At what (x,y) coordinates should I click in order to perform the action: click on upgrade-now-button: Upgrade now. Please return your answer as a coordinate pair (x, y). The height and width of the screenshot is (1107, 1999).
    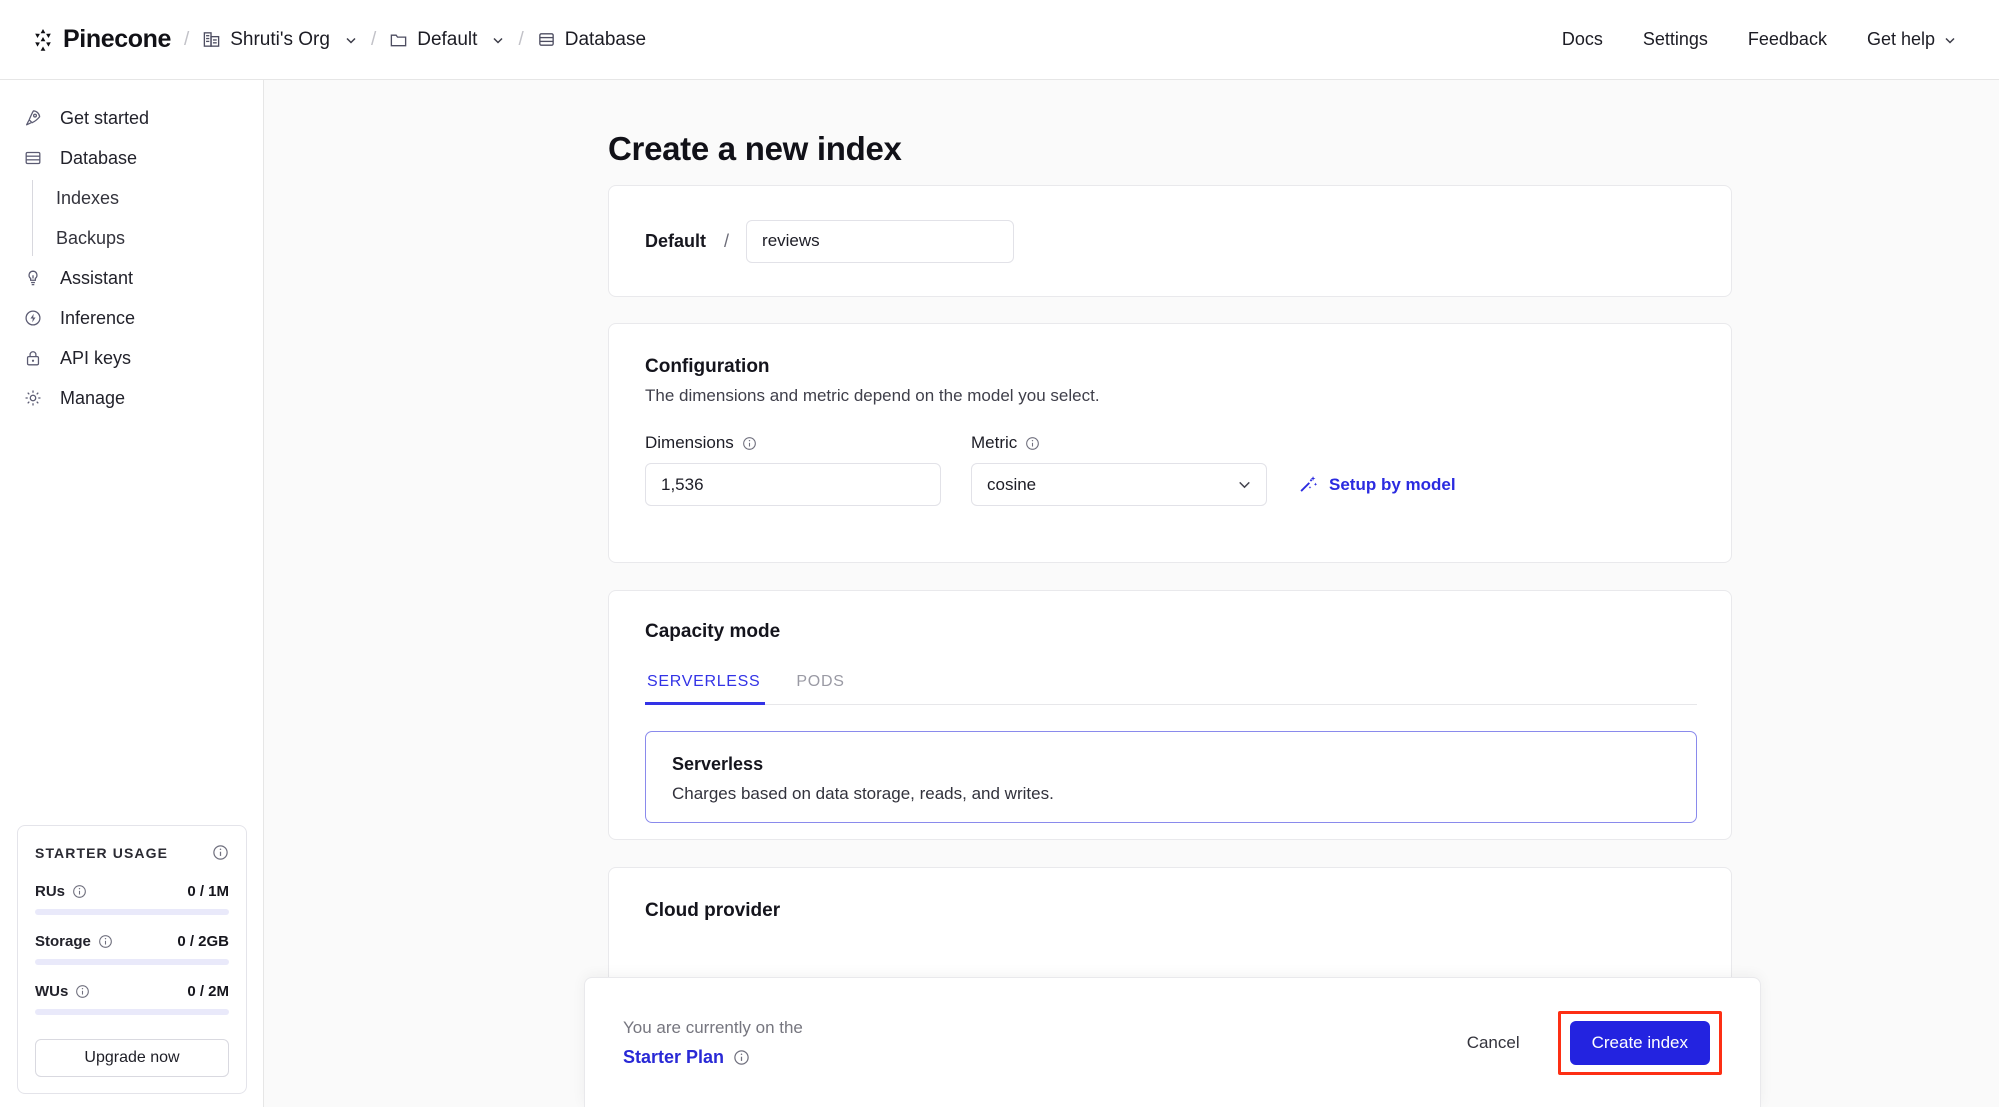
    Looking at the image, I should click on (132, 1058).